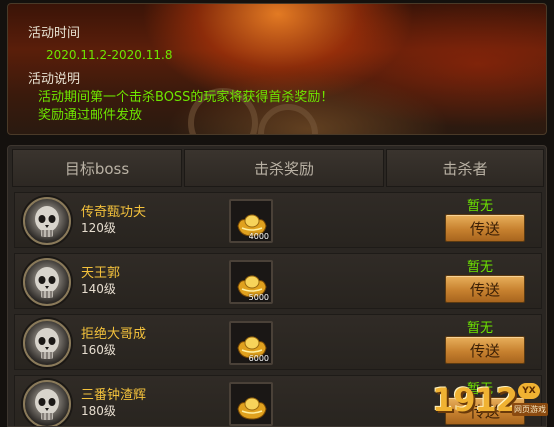  I want to click on reward-count: 5000, so click(258, 297).